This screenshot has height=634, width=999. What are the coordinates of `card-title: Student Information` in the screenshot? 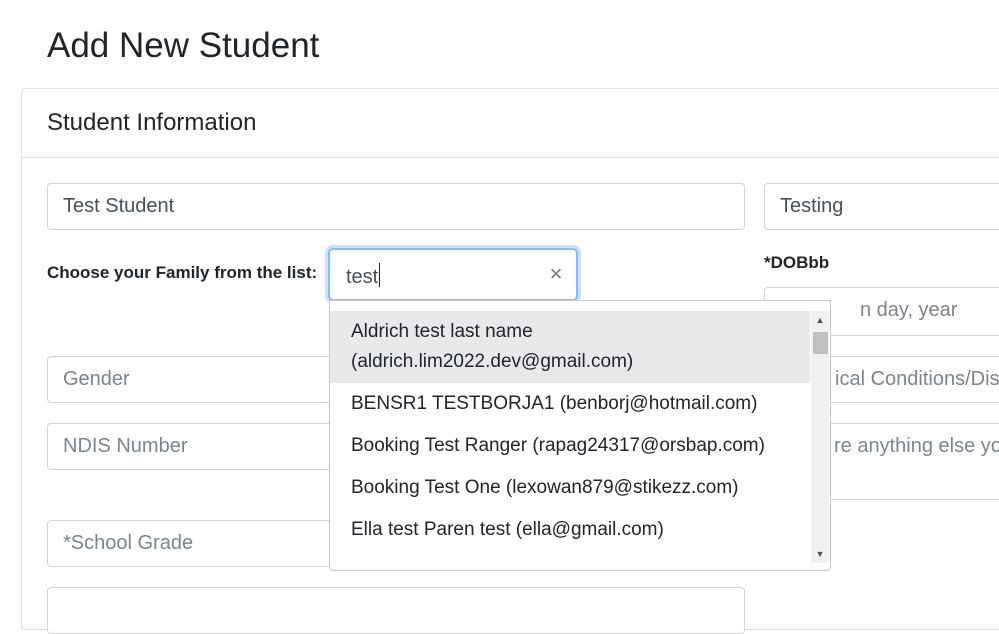 It's located at (152, 122).